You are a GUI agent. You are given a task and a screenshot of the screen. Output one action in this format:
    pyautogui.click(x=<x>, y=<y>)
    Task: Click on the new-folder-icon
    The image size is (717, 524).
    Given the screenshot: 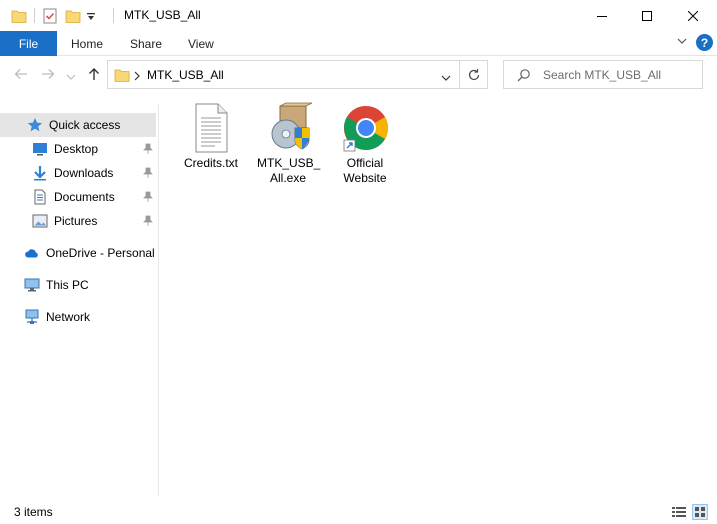 What is the action you would take?
    pyautogui.click(x=73, y=17)
    